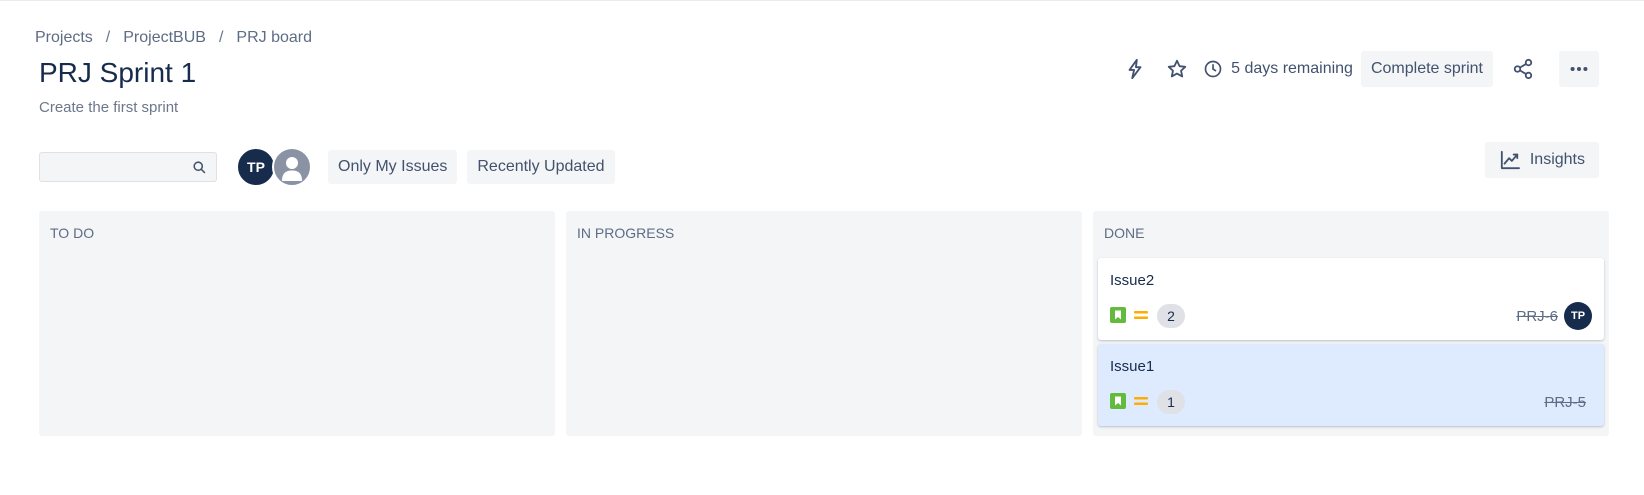  I want to click on search-box, so click(128, 167).